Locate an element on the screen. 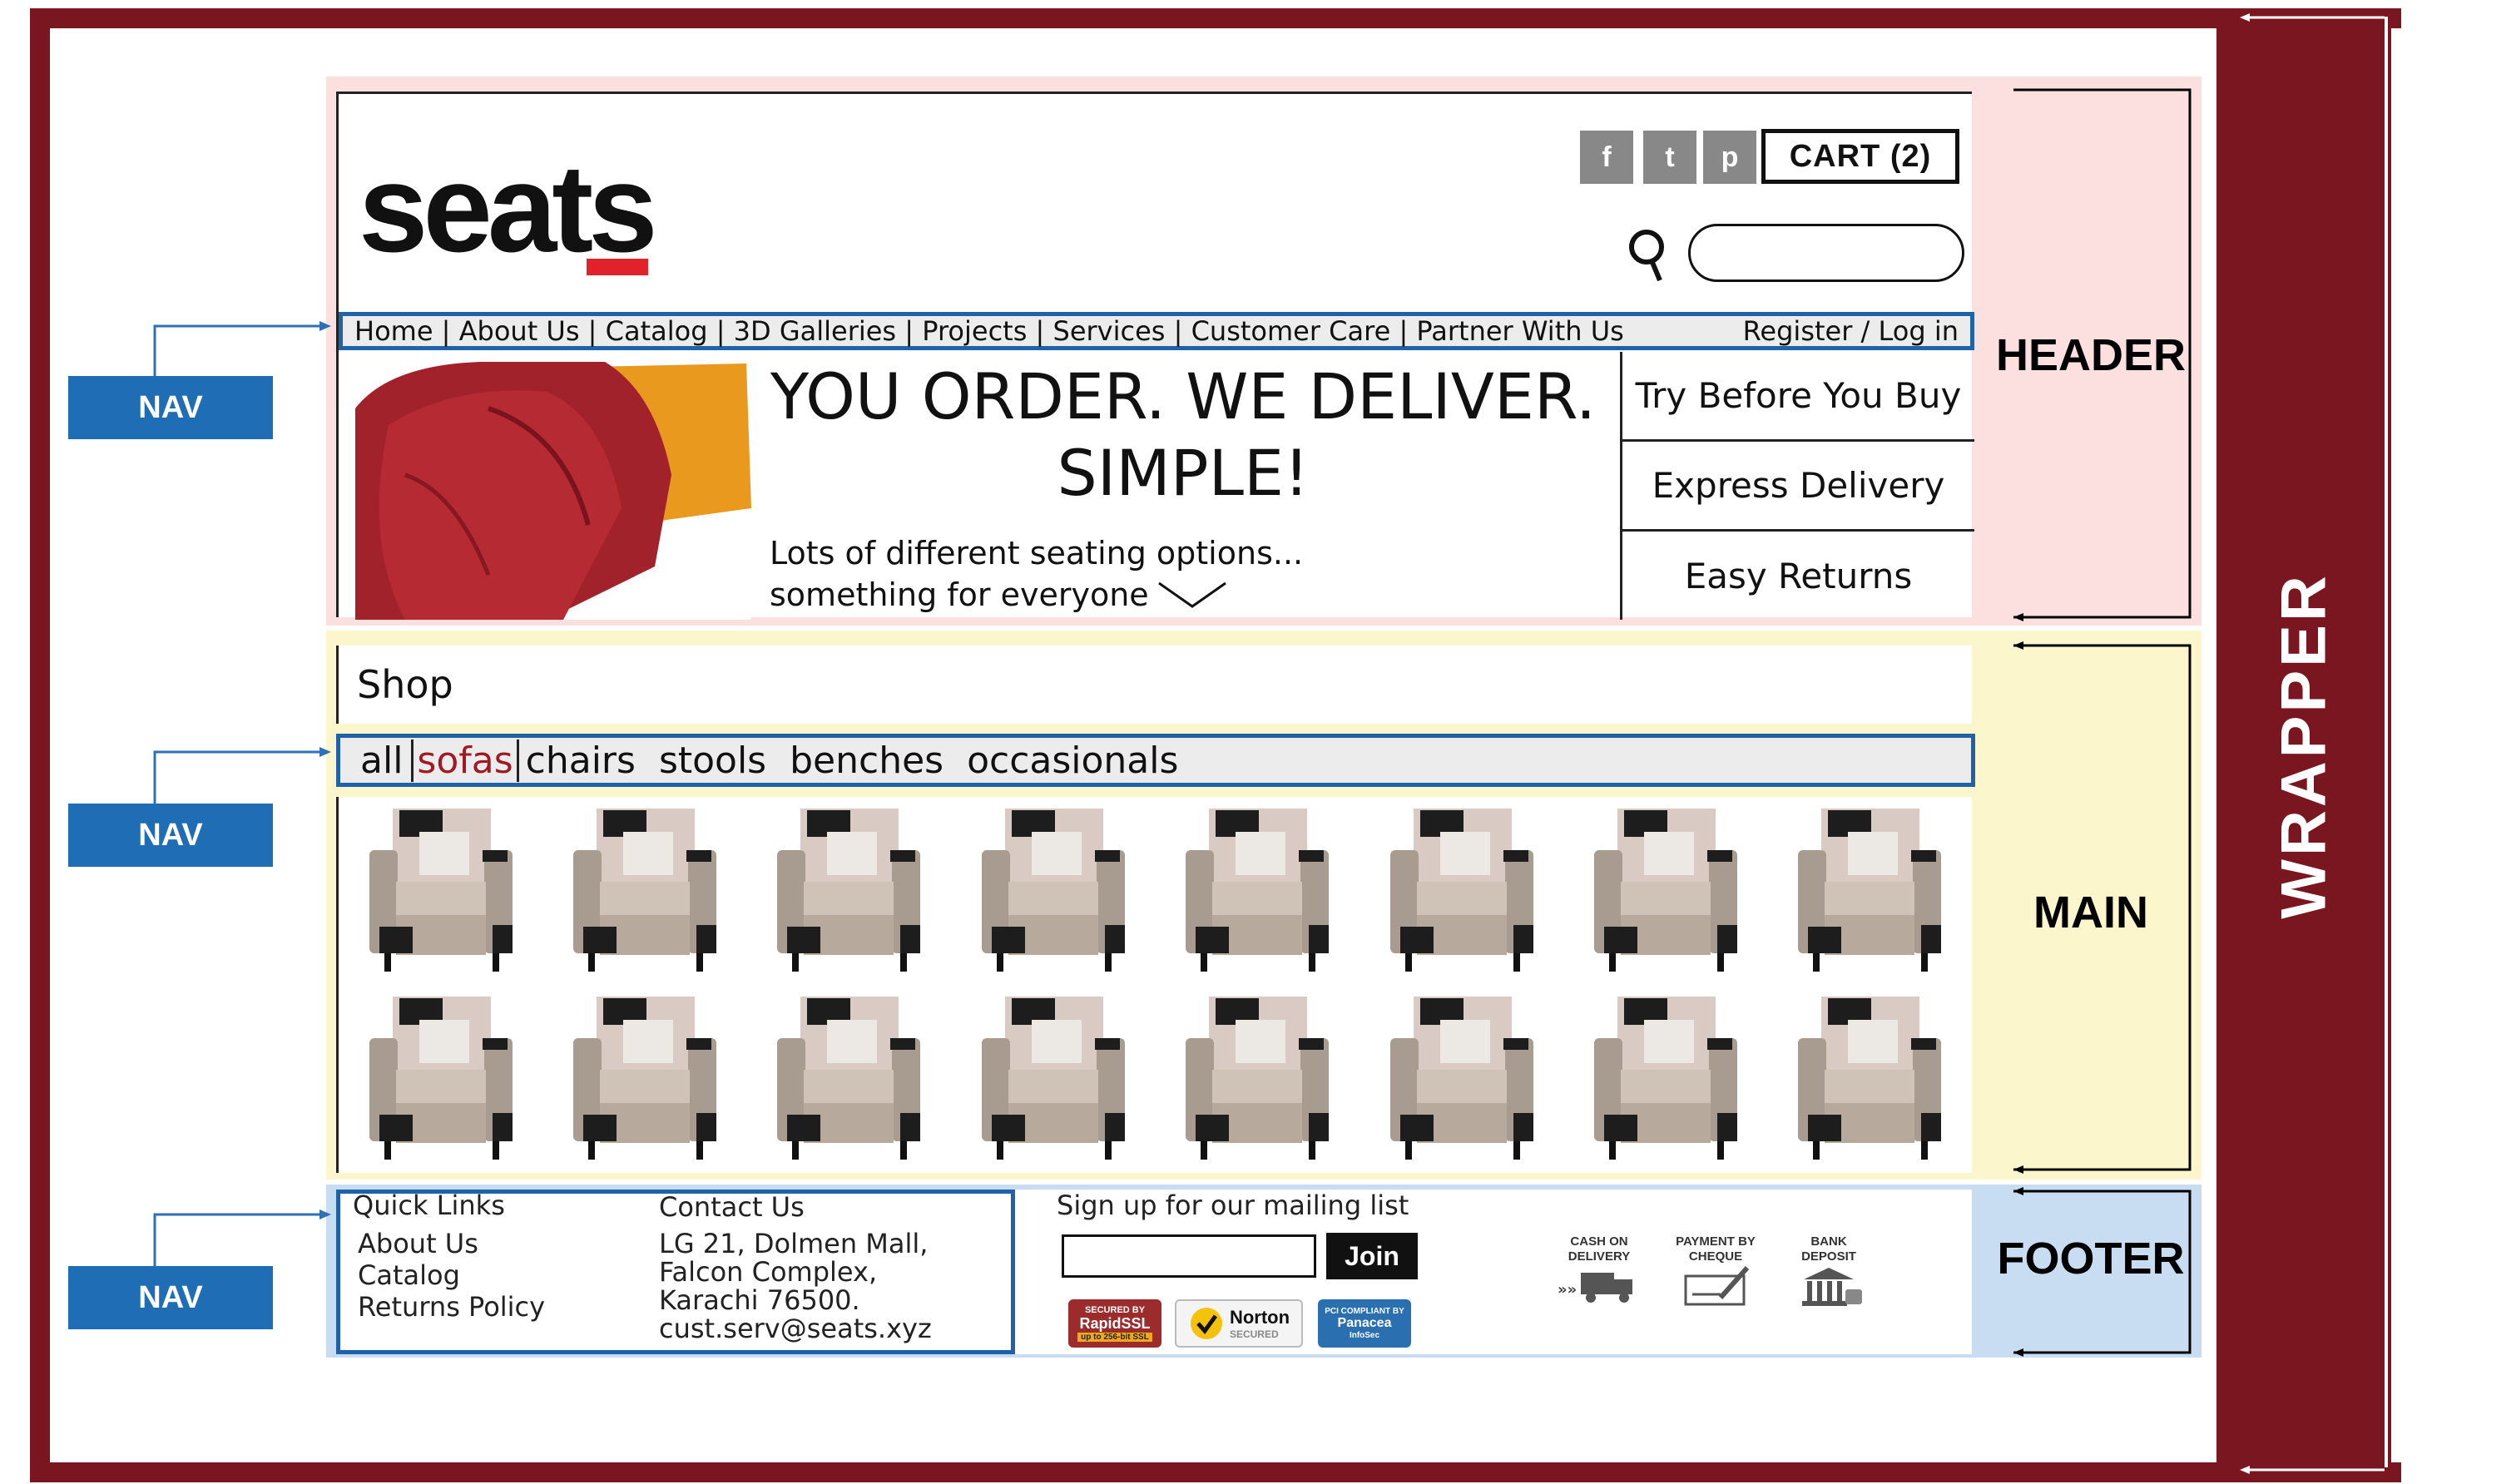 Image resolution: width=2516 pixels, height=1484 pixels. truck-icon: »» is located at coordinates (1595, 1288).